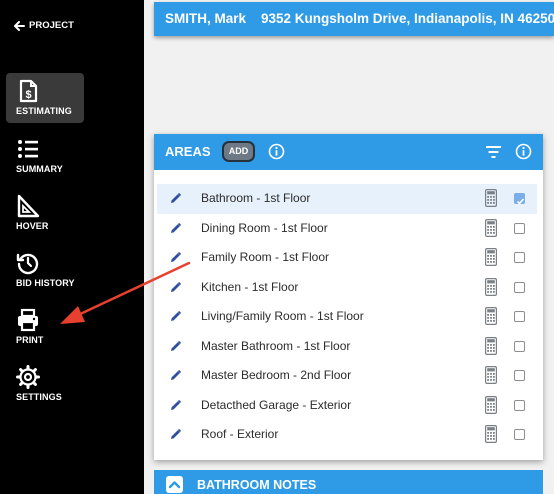 The width and height of the screenshot is (554, 494). What do you see at coordinates (51, 25) in the screenshot?
I see `back-label: PROJECT` at bounding box center [51, 25].